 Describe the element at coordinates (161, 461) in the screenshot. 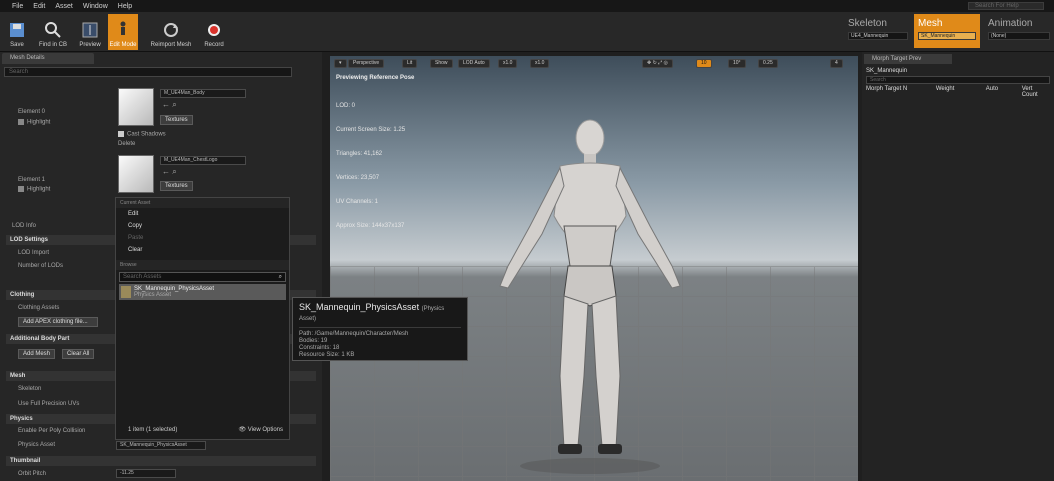

I see `thumbnail-header: Thumbnail` at that location.